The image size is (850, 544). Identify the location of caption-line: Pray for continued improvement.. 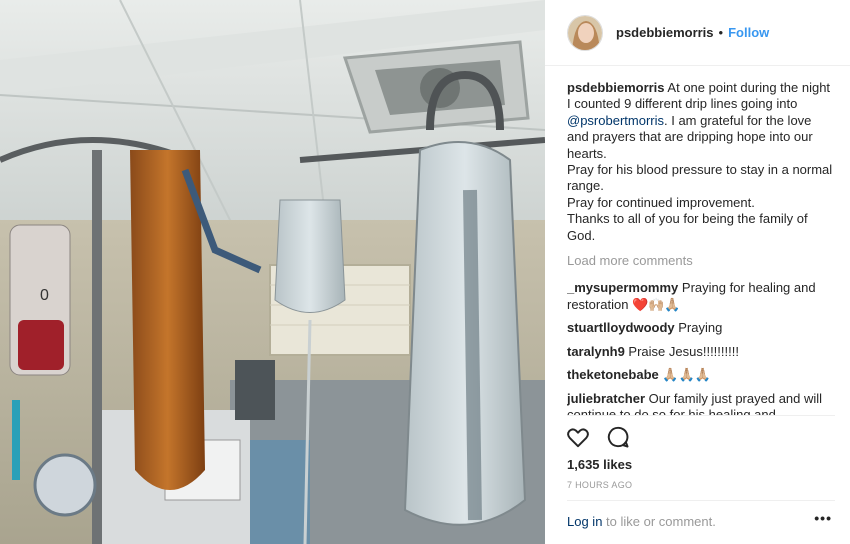
(661, 202).